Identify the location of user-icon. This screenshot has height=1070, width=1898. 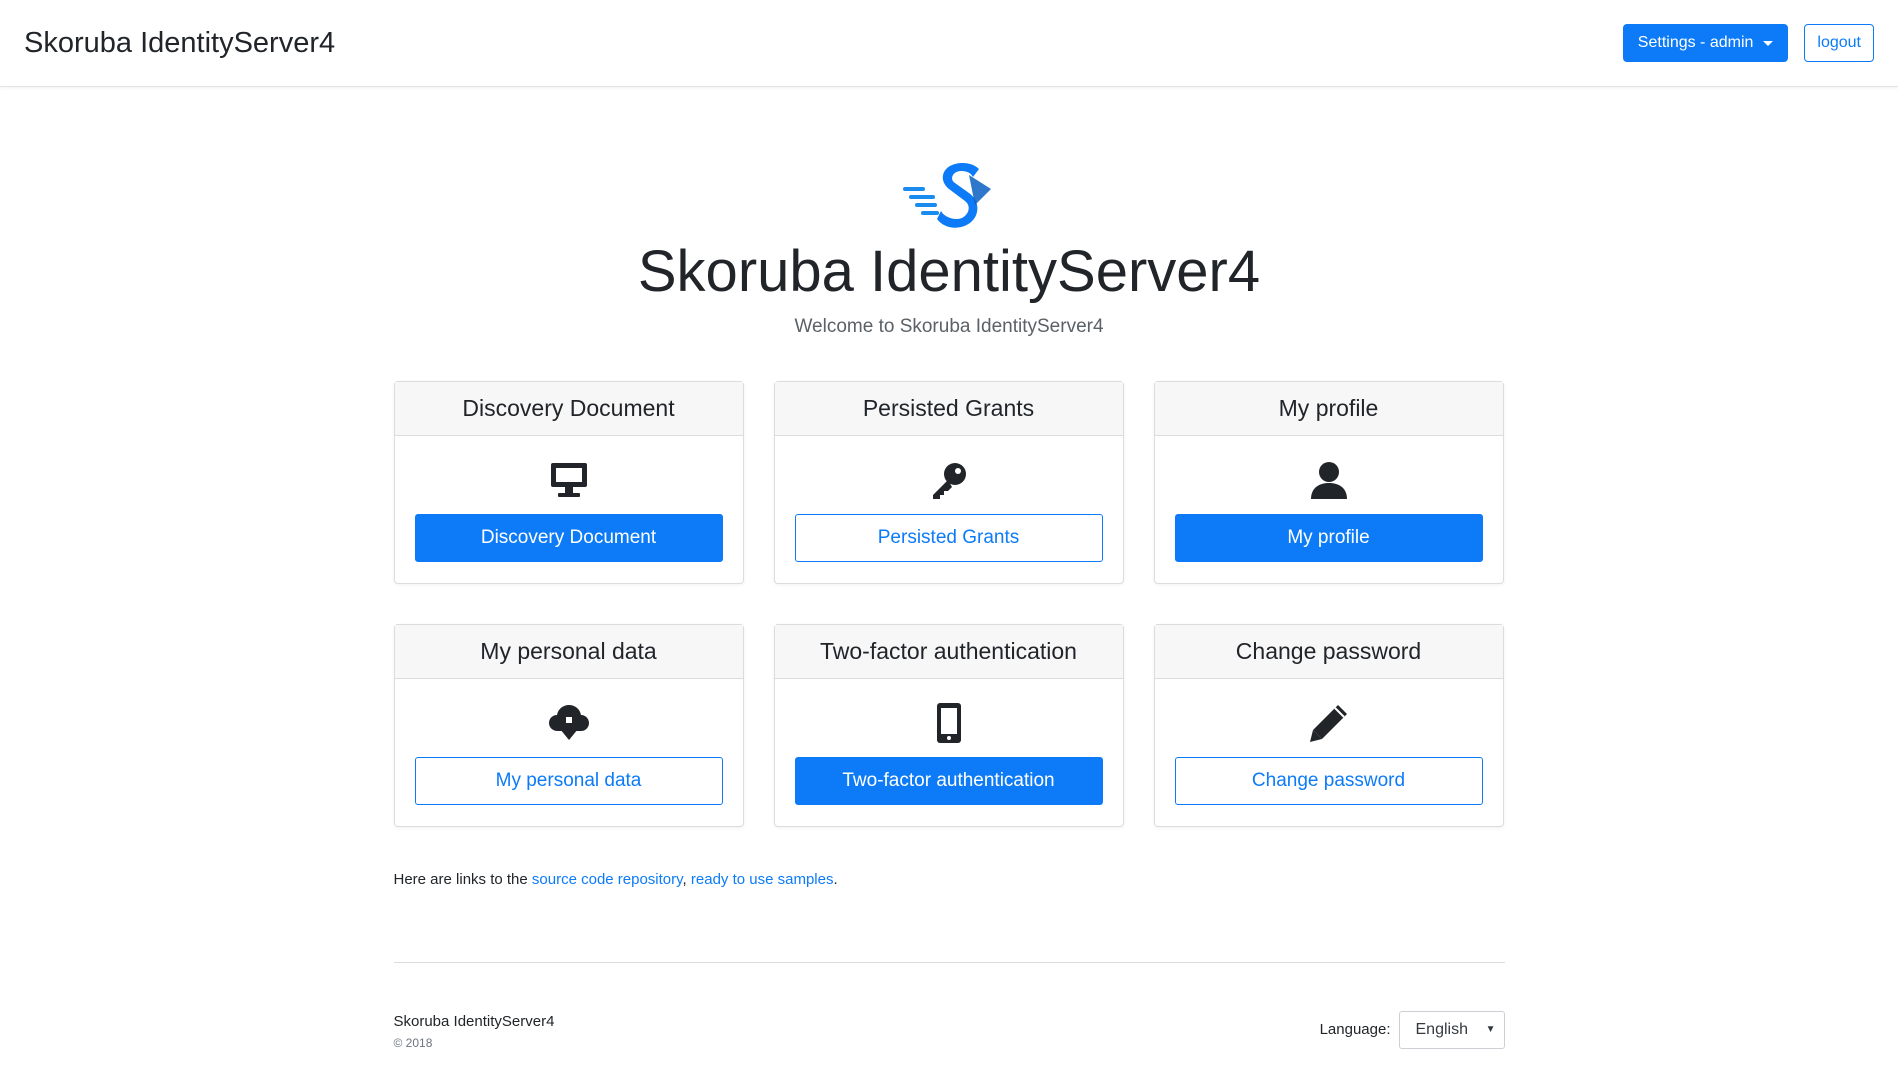
(1329, 480).